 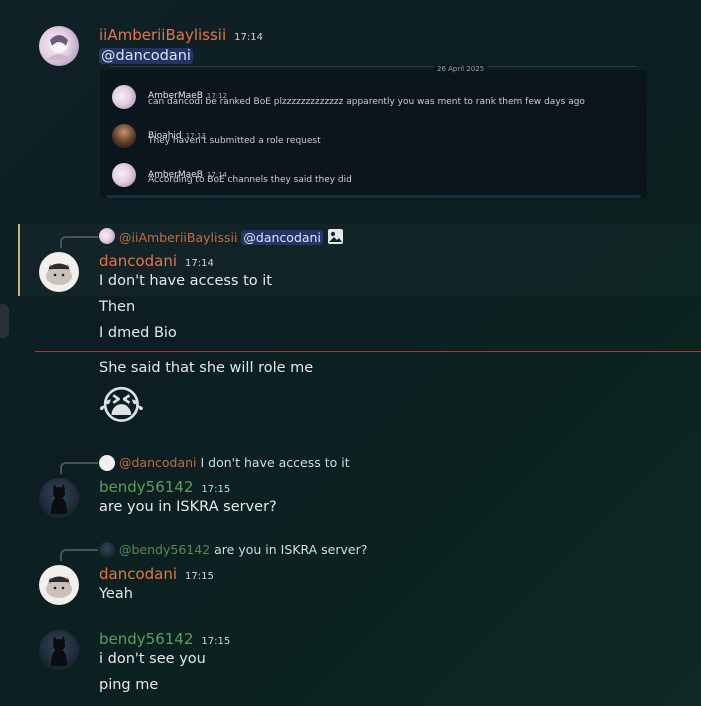 I want to click on message-line: I dmed Bio, so click(x=138, y=333).